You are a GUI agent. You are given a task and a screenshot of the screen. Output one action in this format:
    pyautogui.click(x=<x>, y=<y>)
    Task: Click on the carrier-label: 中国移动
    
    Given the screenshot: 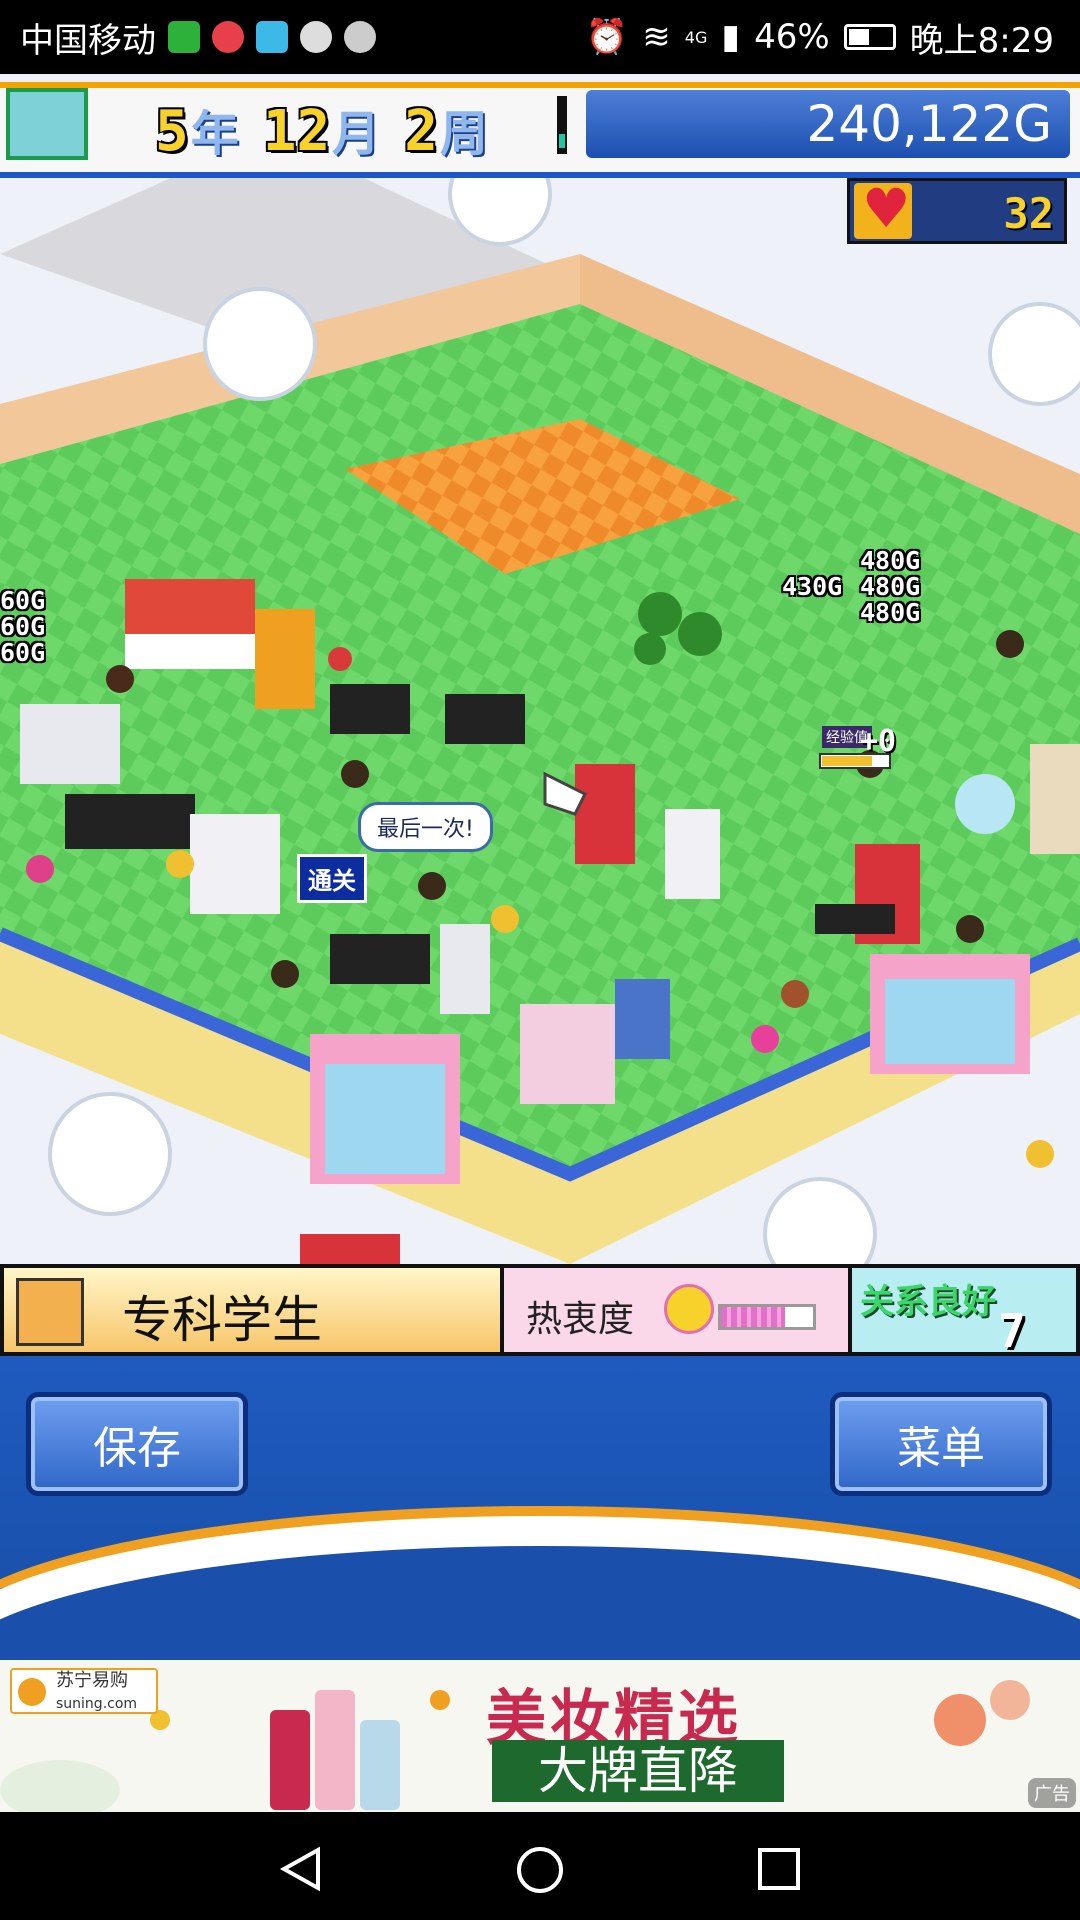 What is the action you would take?
    pyautogui.click(x=88, y=40)
    